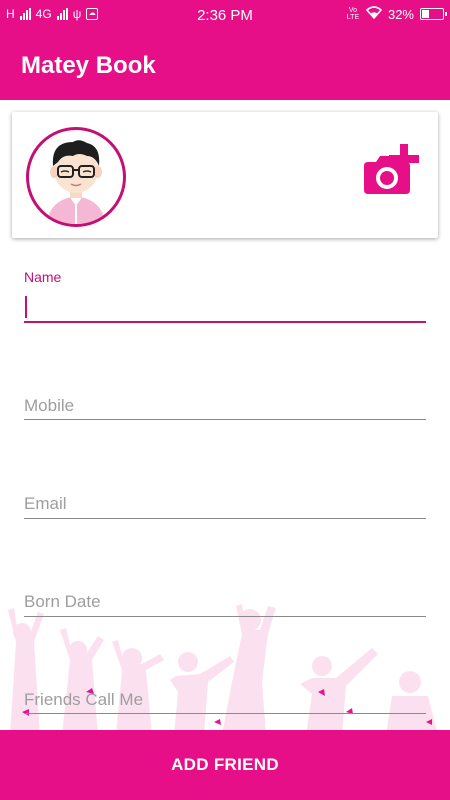  I want to click on mobile-field-underline, so click(225, 419).